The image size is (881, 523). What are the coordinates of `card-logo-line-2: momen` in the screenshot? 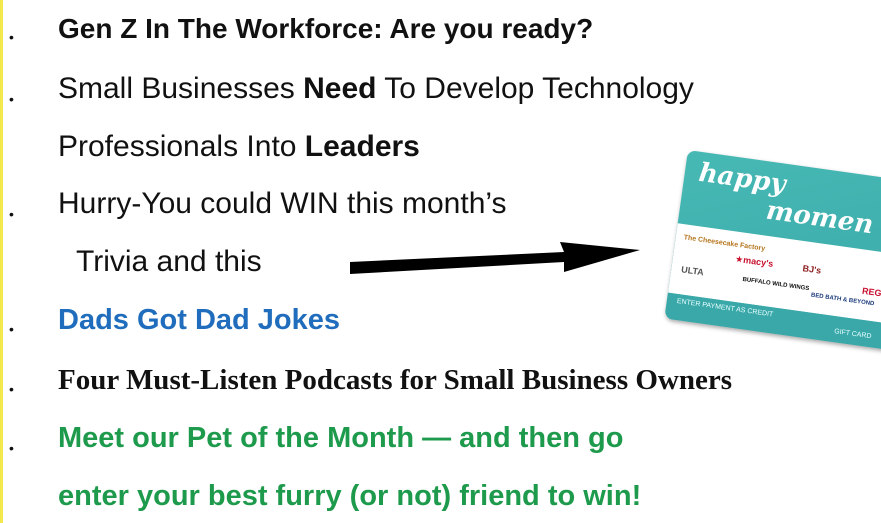 It's located at (820, 218).